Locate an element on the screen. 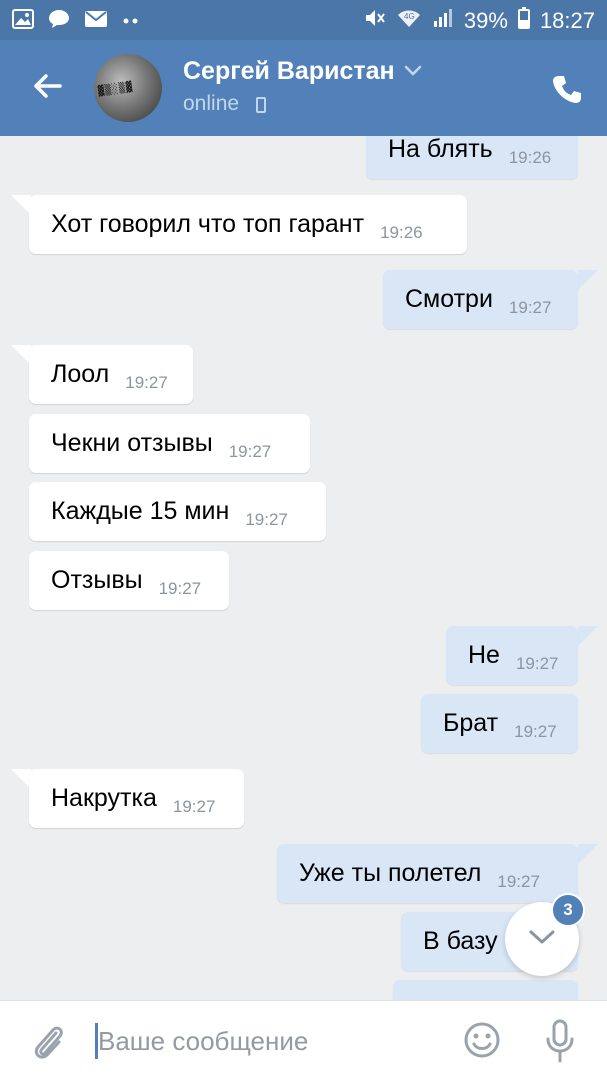 The image size is (607, 1081). back-arrow-icon is located at coordinates (48, 86).